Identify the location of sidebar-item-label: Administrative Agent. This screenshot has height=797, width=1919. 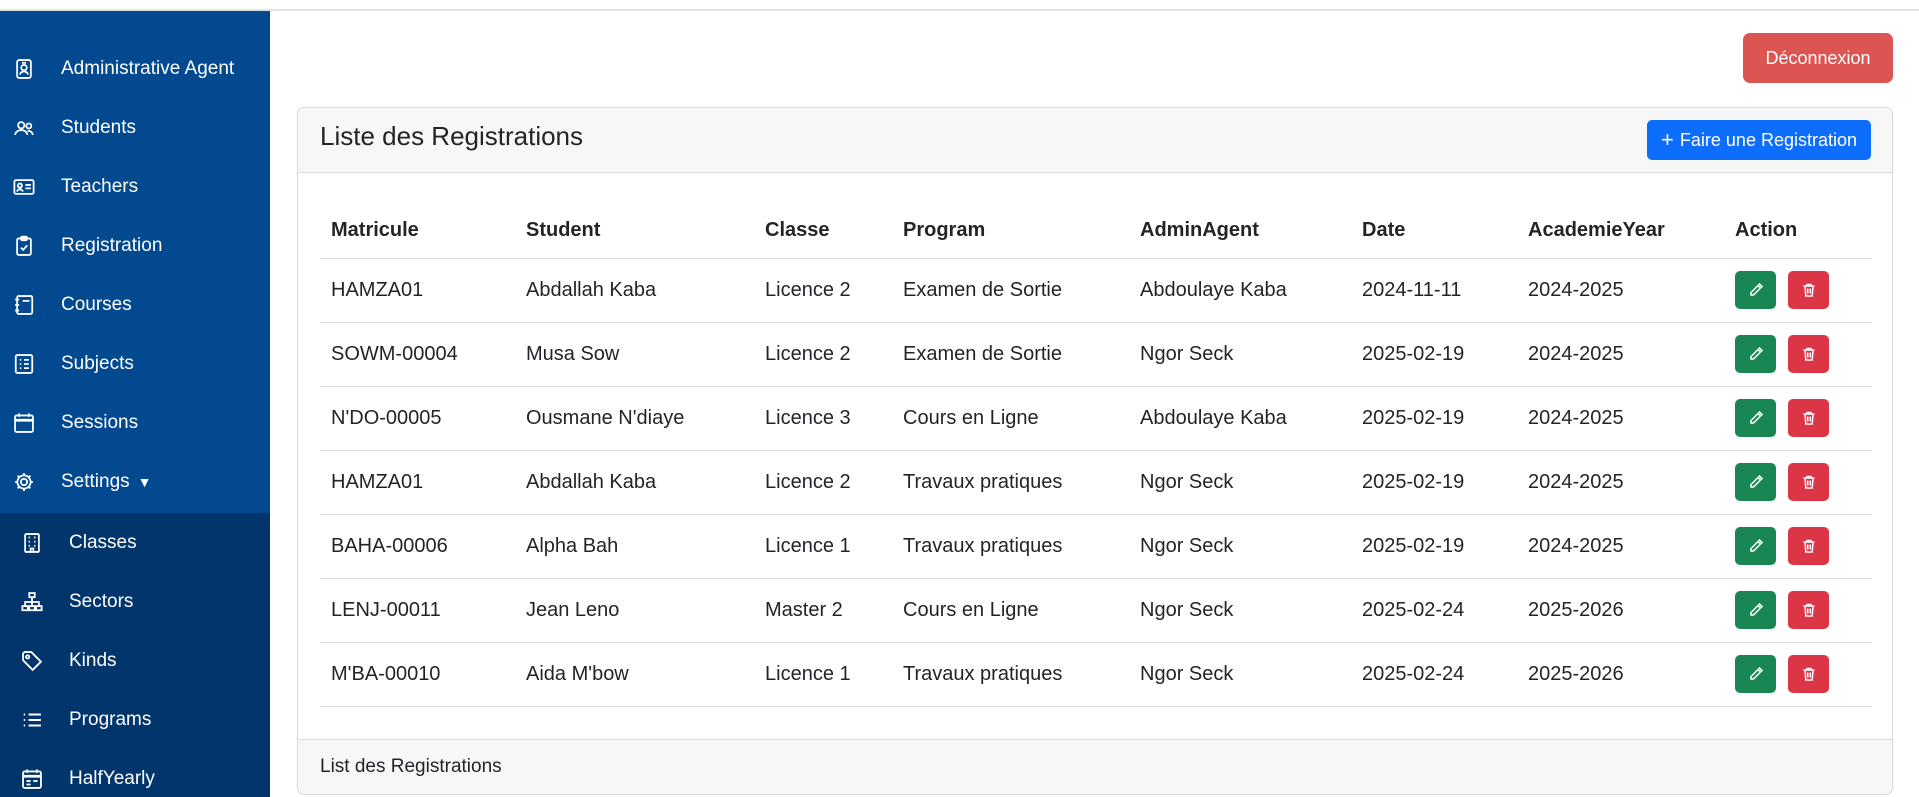
(148, 68).